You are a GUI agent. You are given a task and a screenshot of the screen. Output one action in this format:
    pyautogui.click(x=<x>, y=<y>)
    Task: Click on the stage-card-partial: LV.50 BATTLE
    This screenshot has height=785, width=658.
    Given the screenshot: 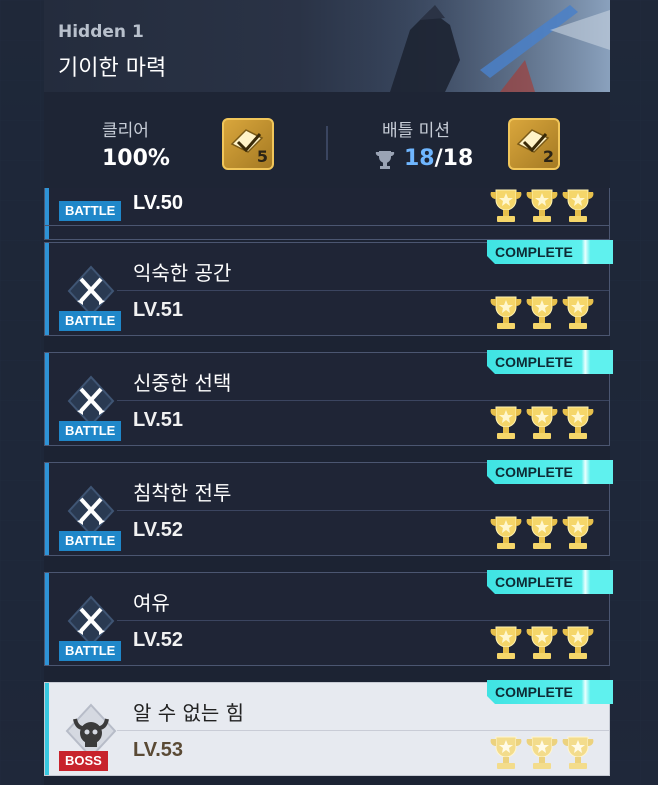 What is the action you would take?
    pyautogui.click(x=327, y=207)
    